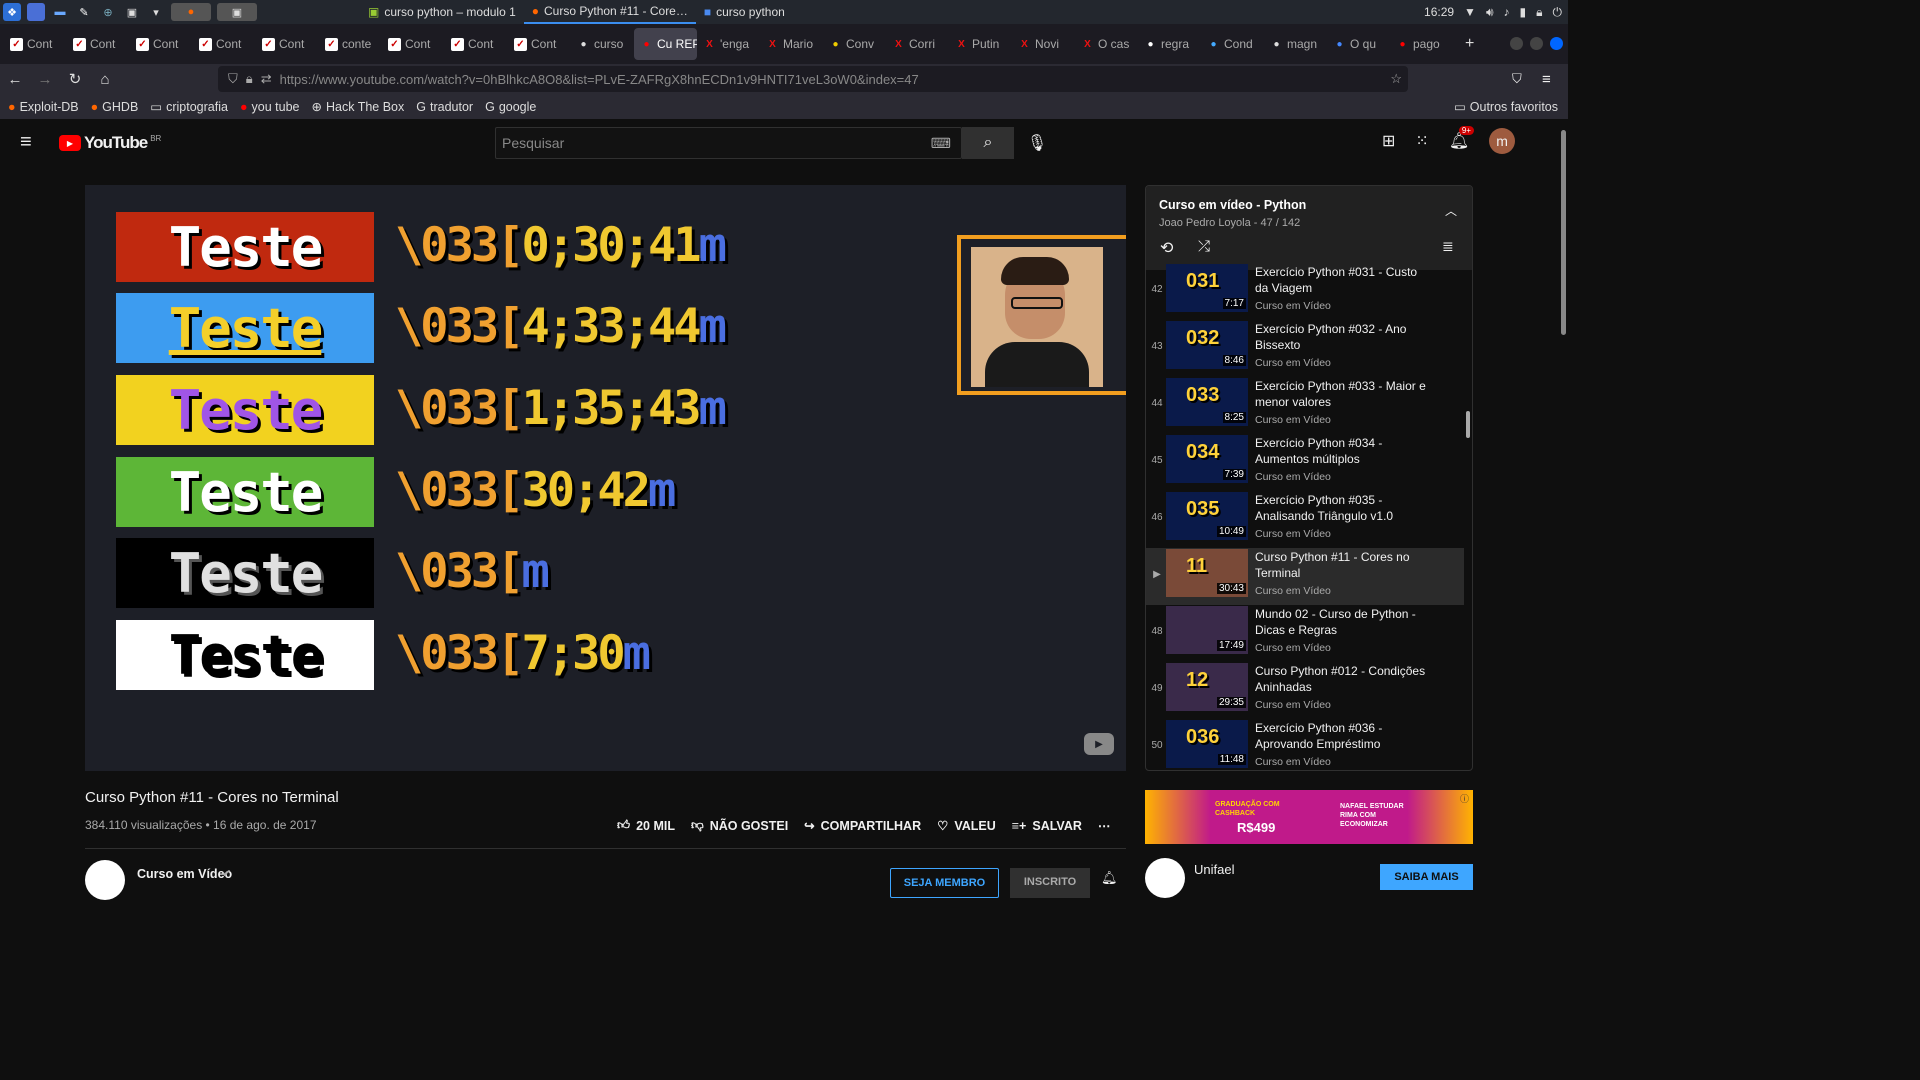  What do you see at coordinates (941, 143) in the screenshot?
I see `keyboard-icon: ⌨` at bounding box center [941, 143].